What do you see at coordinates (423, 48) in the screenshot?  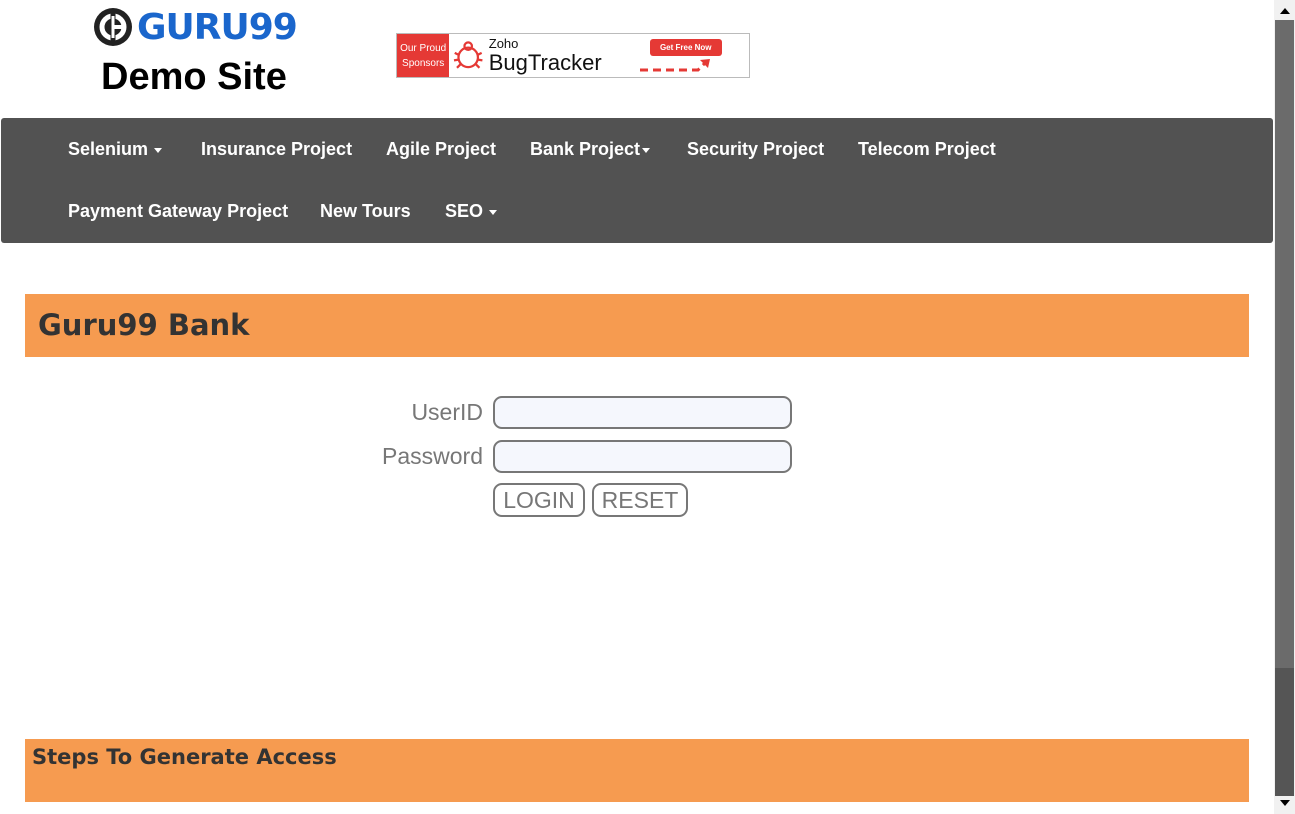 I see `sponsor-label-line1: Our Proud` at bounding box center [423, 48].